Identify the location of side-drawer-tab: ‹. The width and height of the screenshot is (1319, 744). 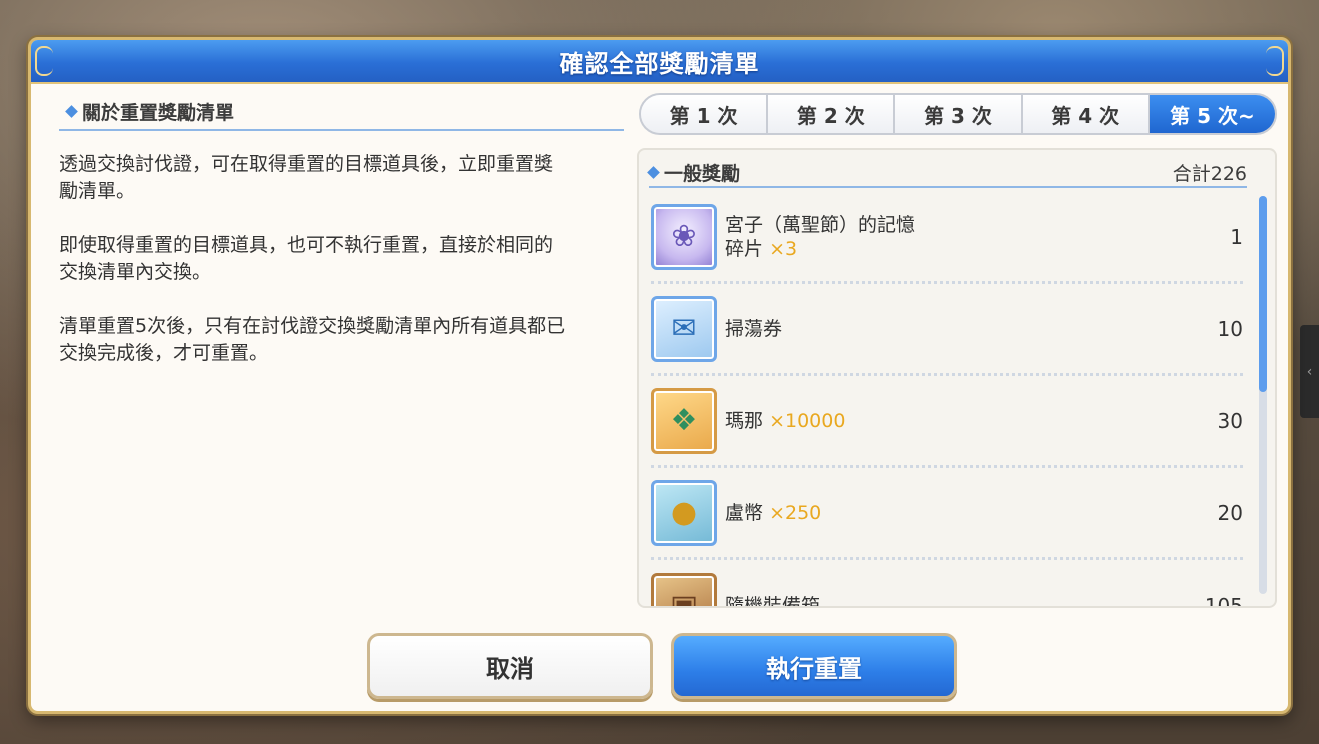
(1309, 371).